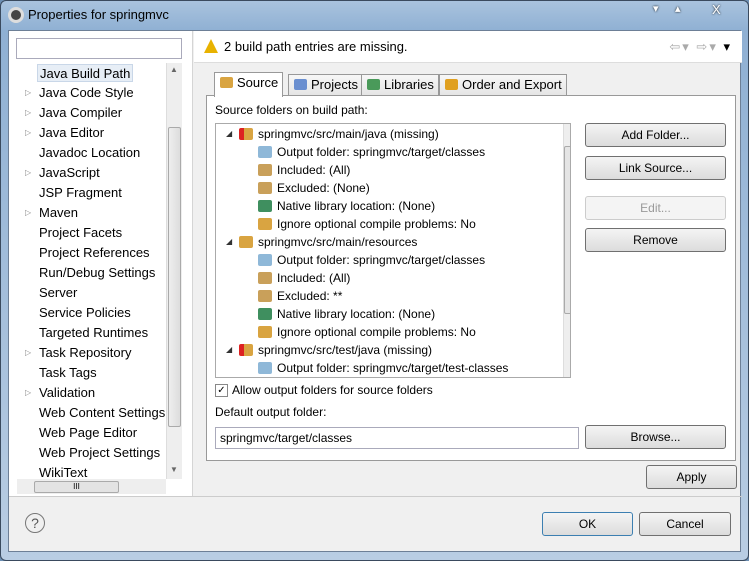 This screenshot has height=561, width=749. What do you see at coordinates (174, 469) in the screenshot?
I see `scroll-down-arrow-icon: ▼` at bounding box center [174, 469].